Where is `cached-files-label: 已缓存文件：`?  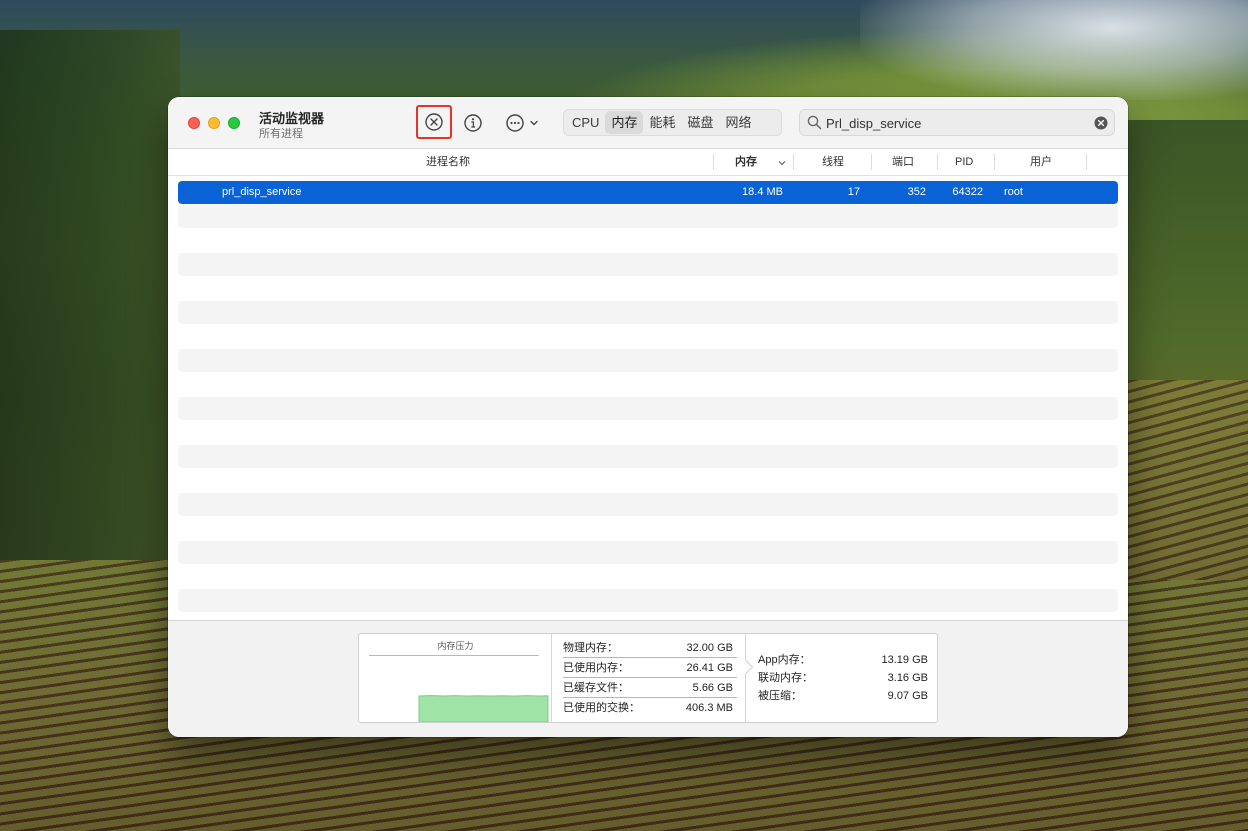 cached-files-label: 已缓存文件： is located at coordinates (596, 688).